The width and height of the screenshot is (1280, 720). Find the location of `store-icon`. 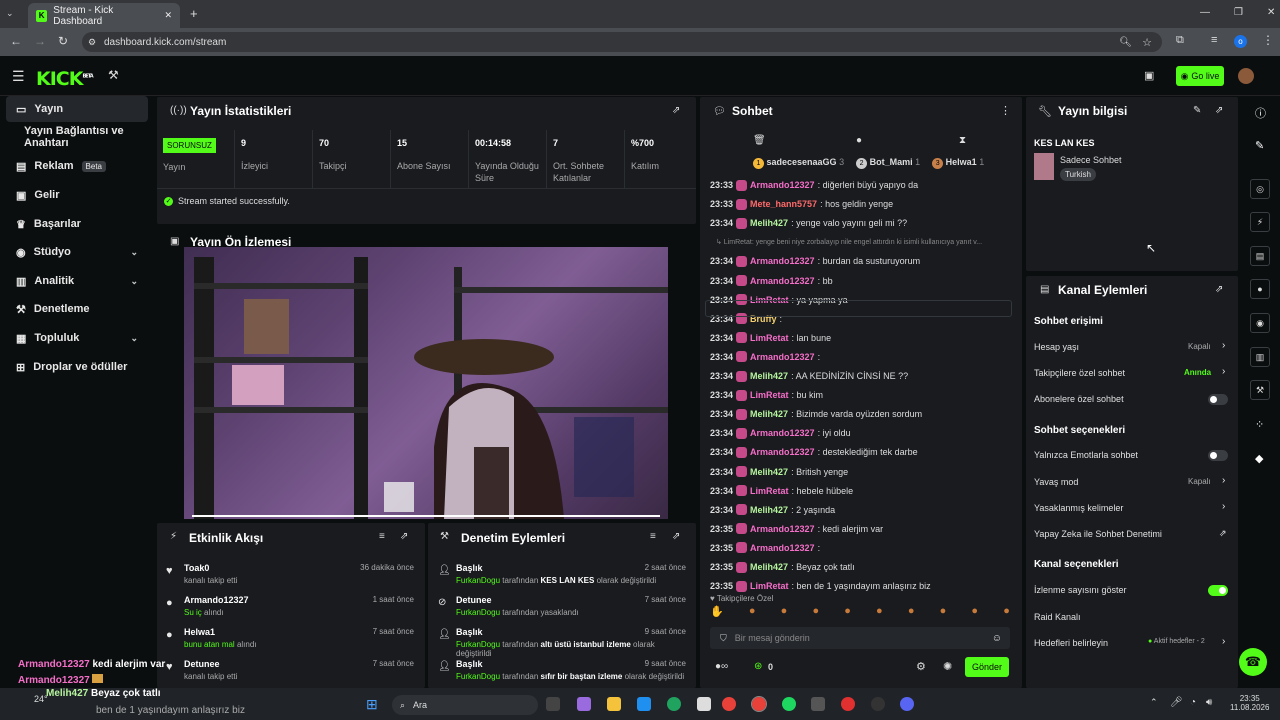

store-icon is located at coordinates (704, 704).